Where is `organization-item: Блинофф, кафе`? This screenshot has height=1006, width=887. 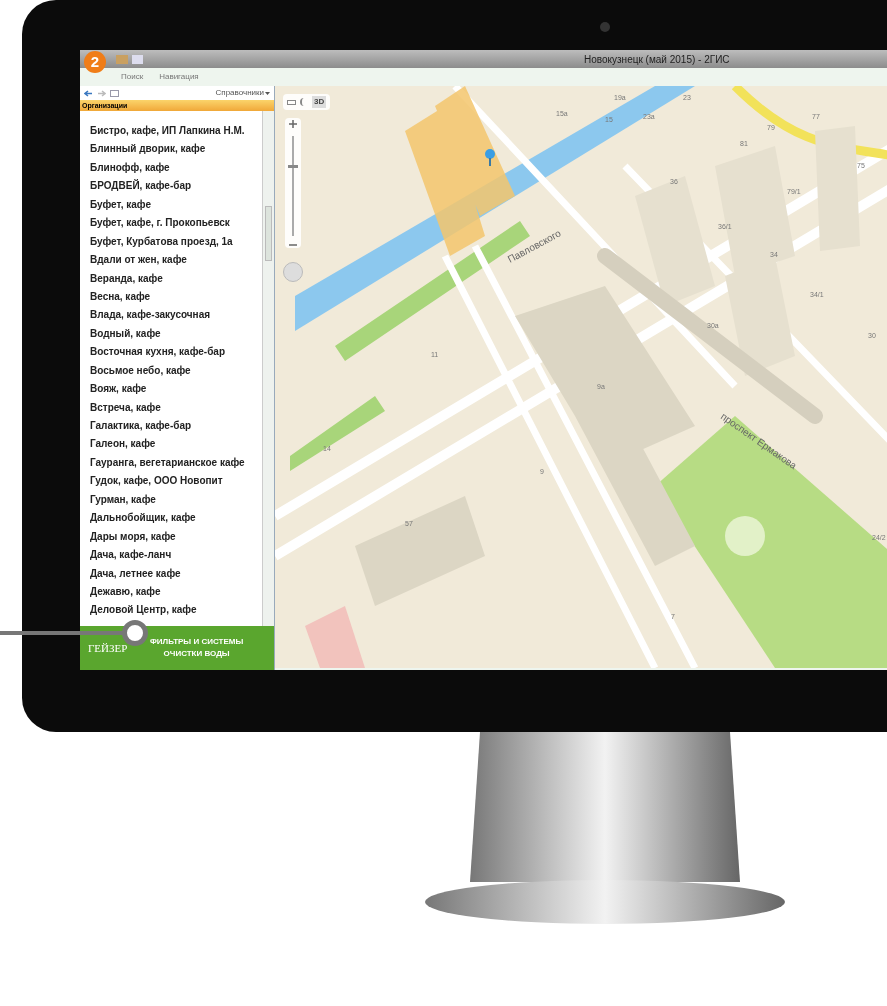 organization-item: Блинофф, кафе is located at coordinates (176, 169).